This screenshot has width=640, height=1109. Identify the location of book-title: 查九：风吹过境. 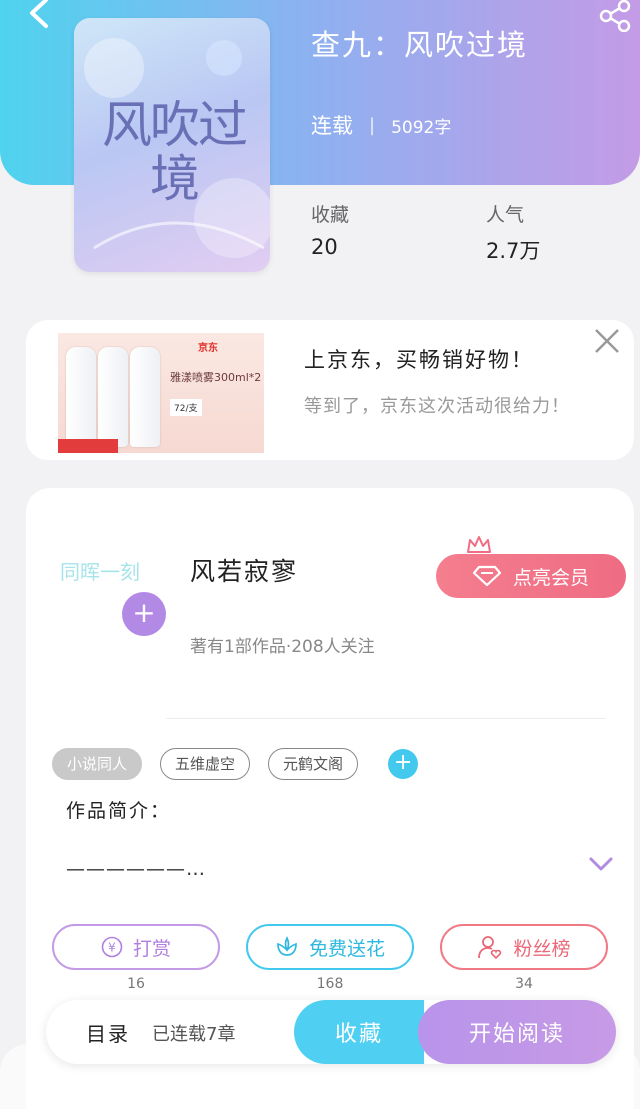
(420, 45).